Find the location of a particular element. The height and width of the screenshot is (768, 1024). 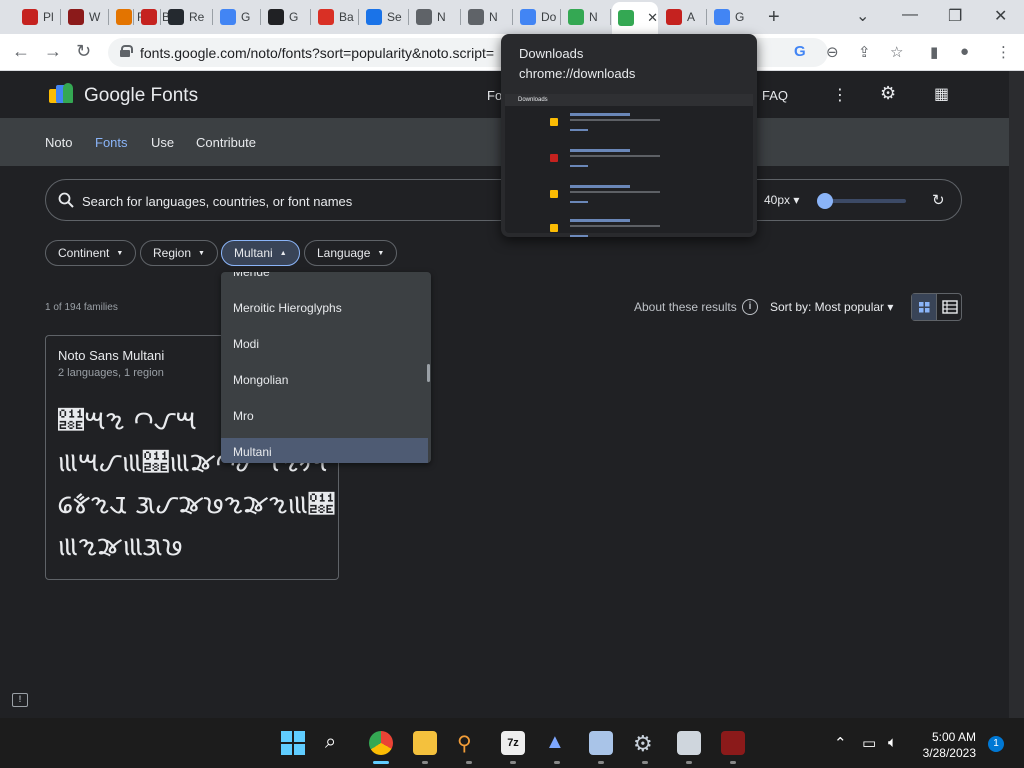

dropdown-option: Modi is located at coordinates (324, 344).